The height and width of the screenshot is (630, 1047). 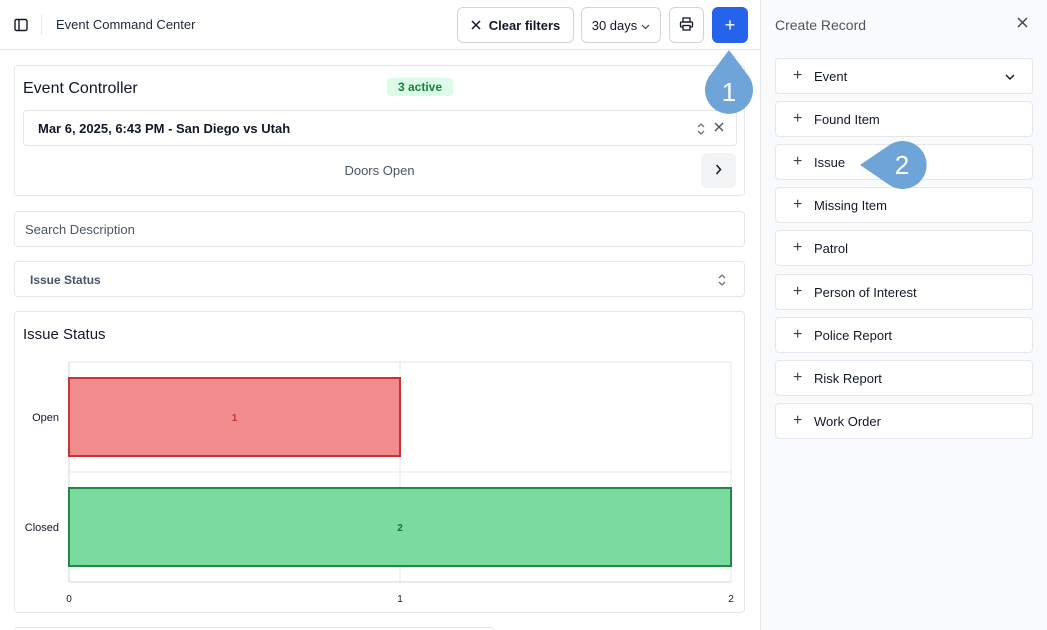 What do you see at coordinates (830, 162) in the screenshot?
I see `create-issue-label: Issue` at bounding box center [830, 162].